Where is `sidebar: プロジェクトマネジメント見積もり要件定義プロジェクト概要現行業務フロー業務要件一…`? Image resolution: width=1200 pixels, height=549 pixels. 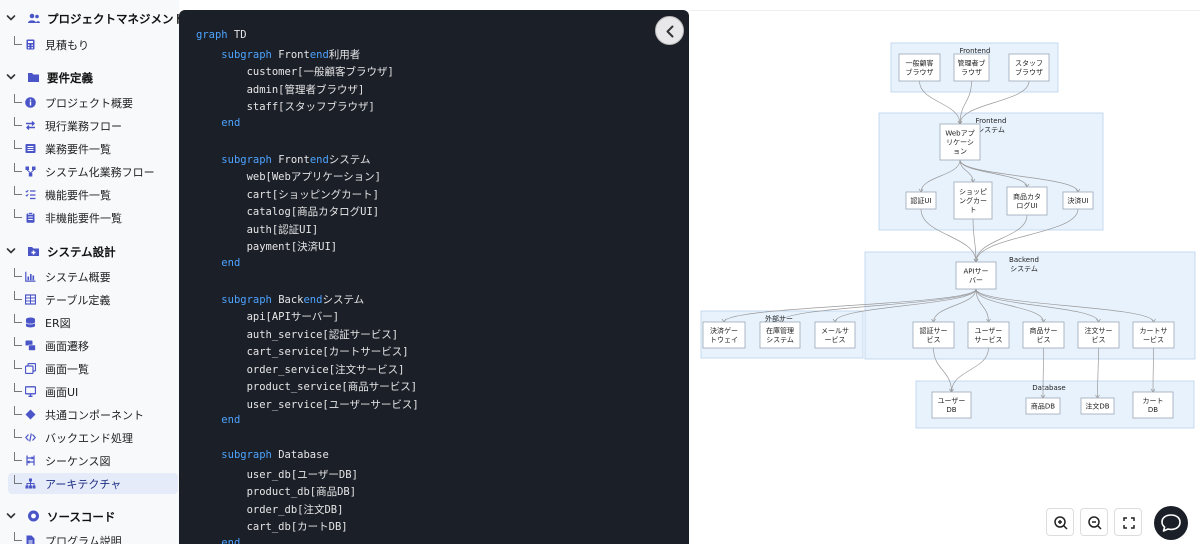
sidebar: プロジェクトマネジメント見積もり要件定義プロジェクト概要現行業務フロー業務要件一… is located at coordinates (89, 272).